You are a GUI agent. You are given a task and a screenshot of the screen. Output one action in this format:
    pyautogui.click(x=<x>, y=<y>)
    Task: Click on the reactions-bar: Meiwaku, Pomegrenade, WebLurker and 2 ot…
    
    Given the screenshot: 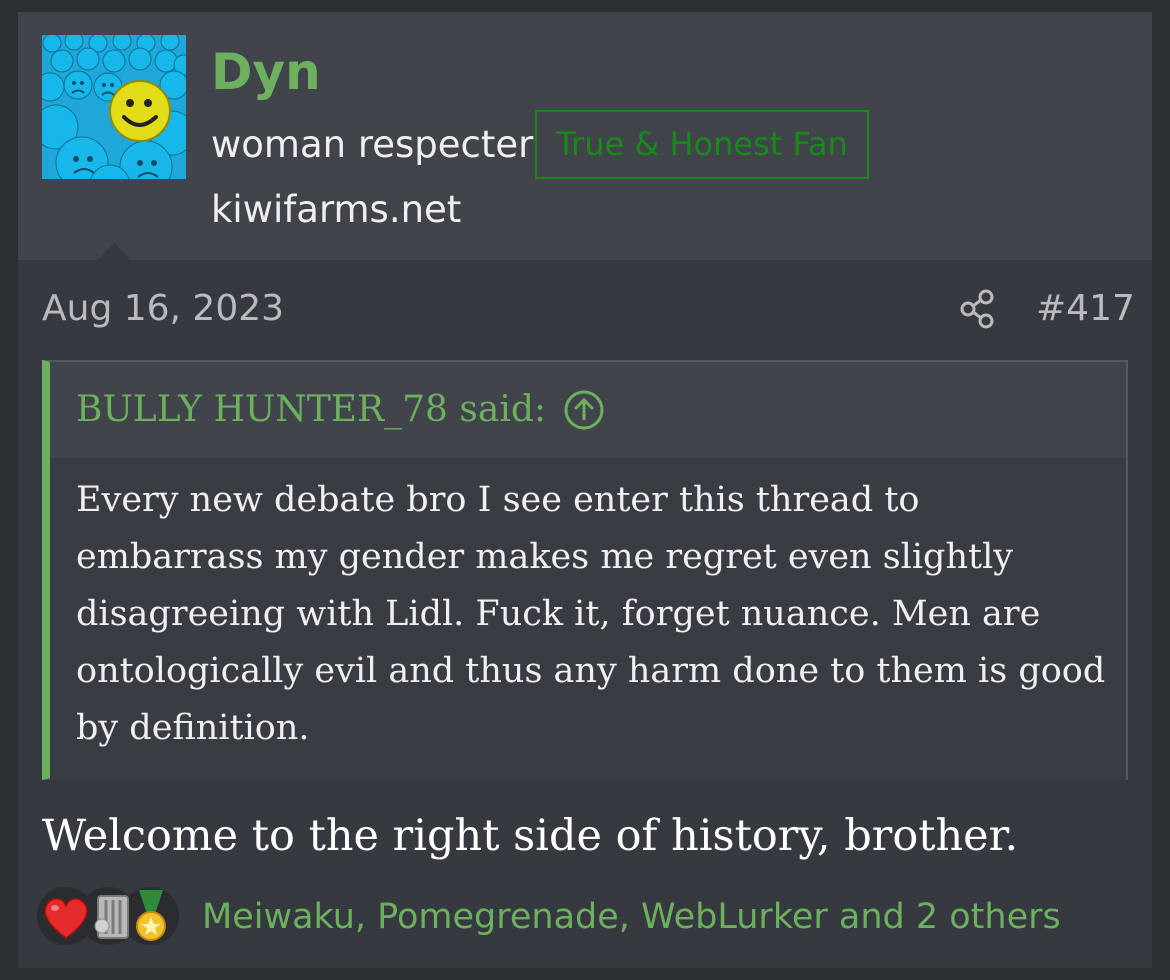 What is the action you would take?
    pyautogui.click(x=581, y=917)
    